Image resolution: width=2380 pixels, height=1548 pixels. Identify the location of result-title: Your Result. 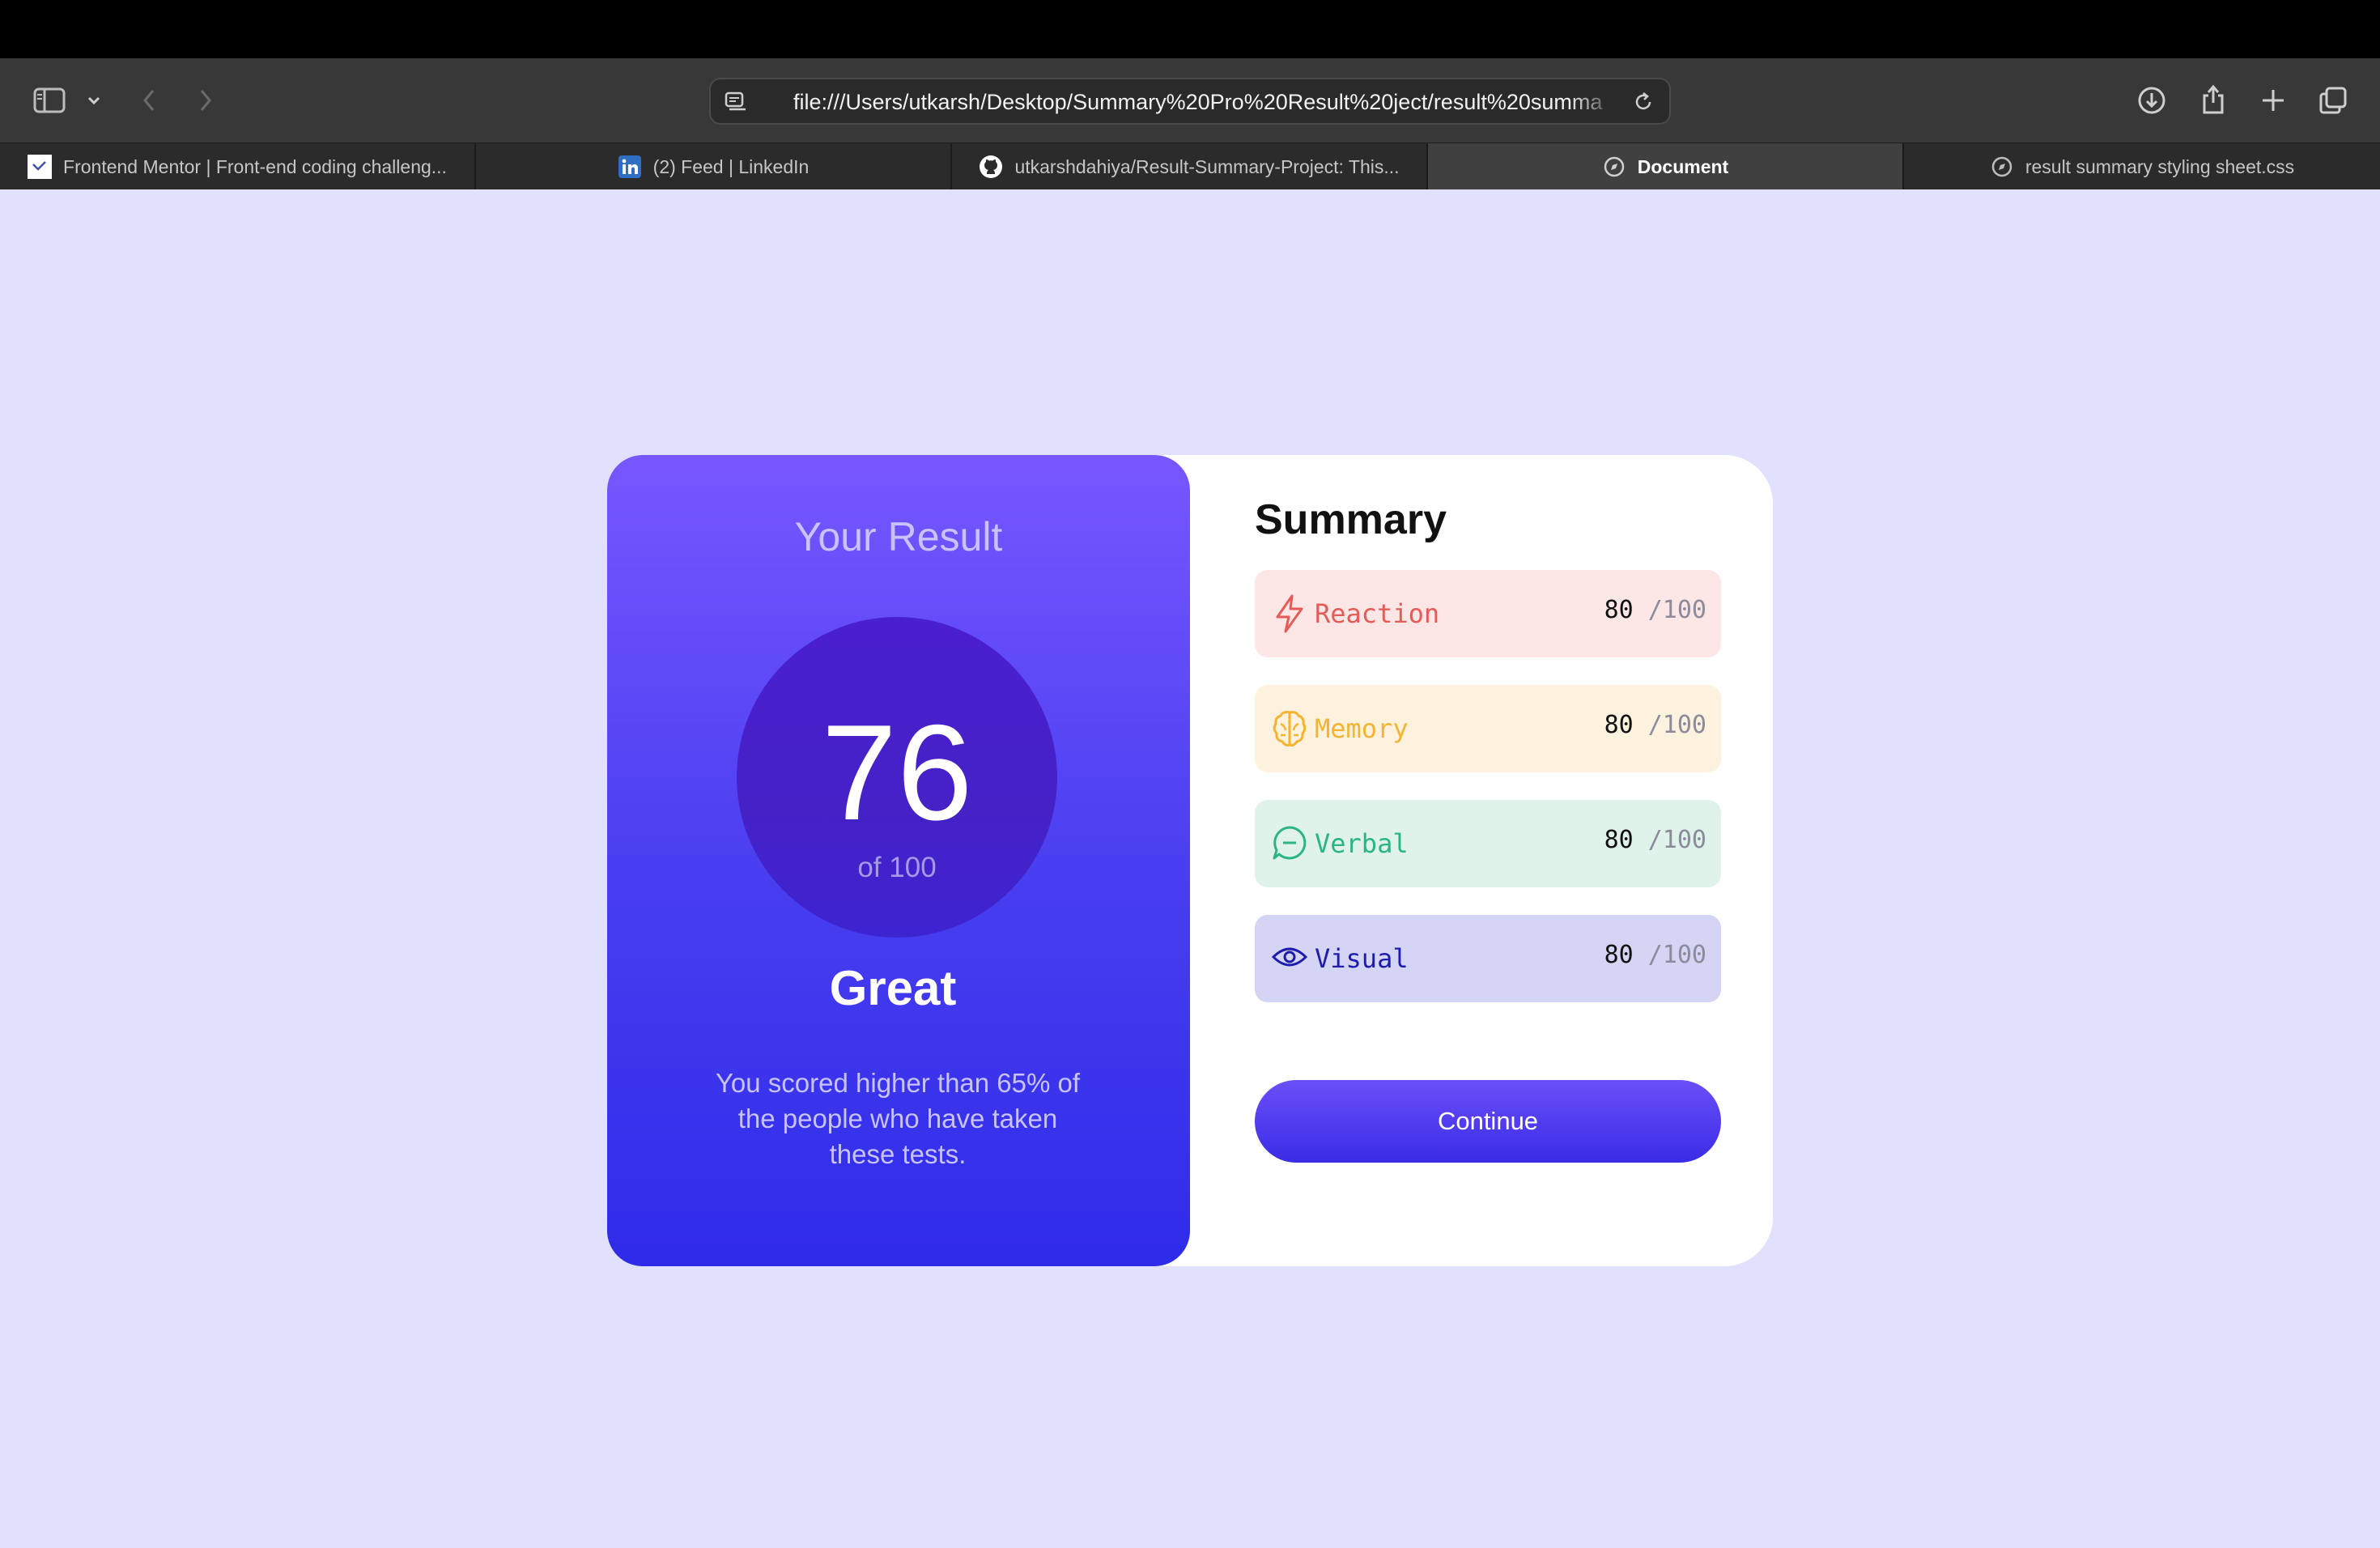
(899, 537).